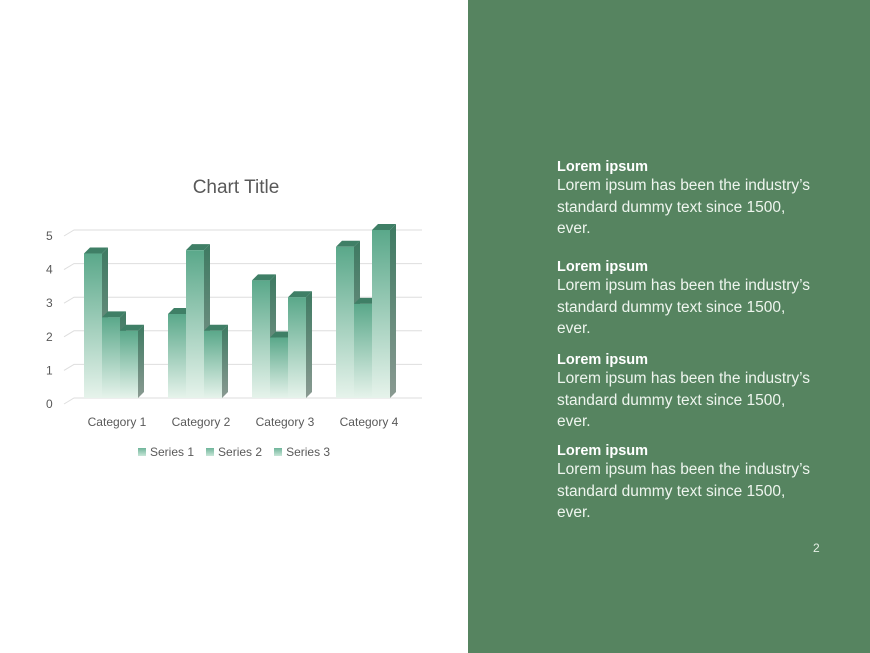 The height and width of the screenshot is (653, 870). I want to click on x-tick-label: Category 2, so click(201, 422).